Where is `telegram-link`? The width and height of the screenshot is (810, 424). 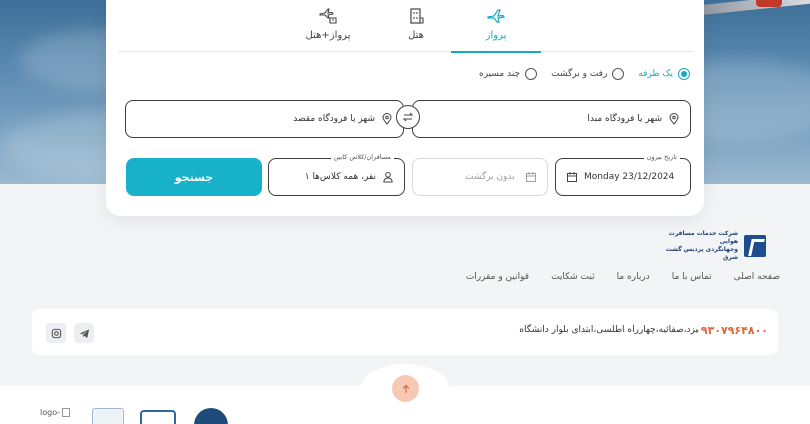 telegram-link is located at coordinates (84, 333).